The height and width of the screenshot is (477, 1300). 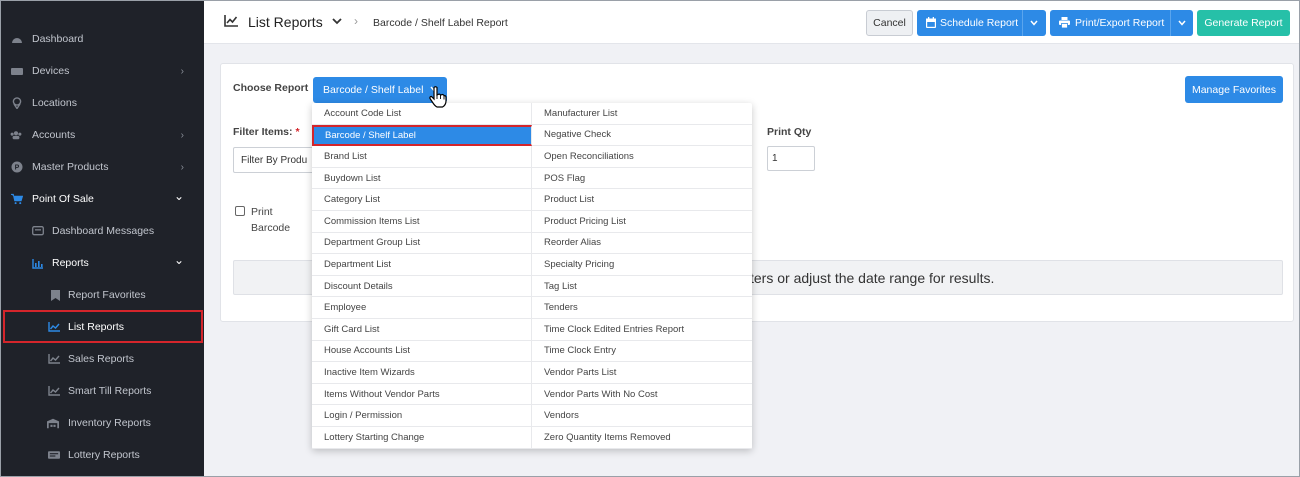 What do you see at coordinates (274, 160) in the screenshot?
I see `filter-by-text: Filter By Produ` at bounding box center [274, 160].